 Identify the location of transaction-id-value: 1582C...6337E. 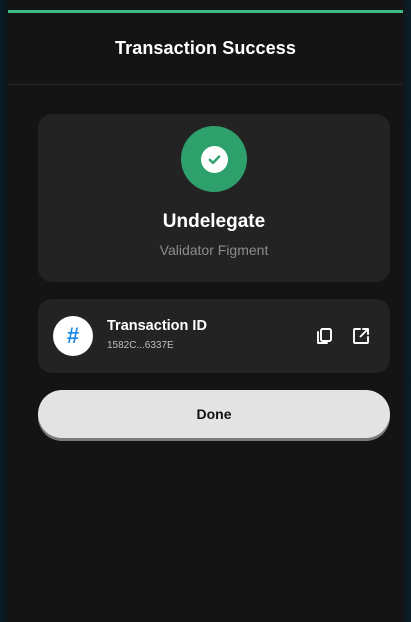
(140, 345).